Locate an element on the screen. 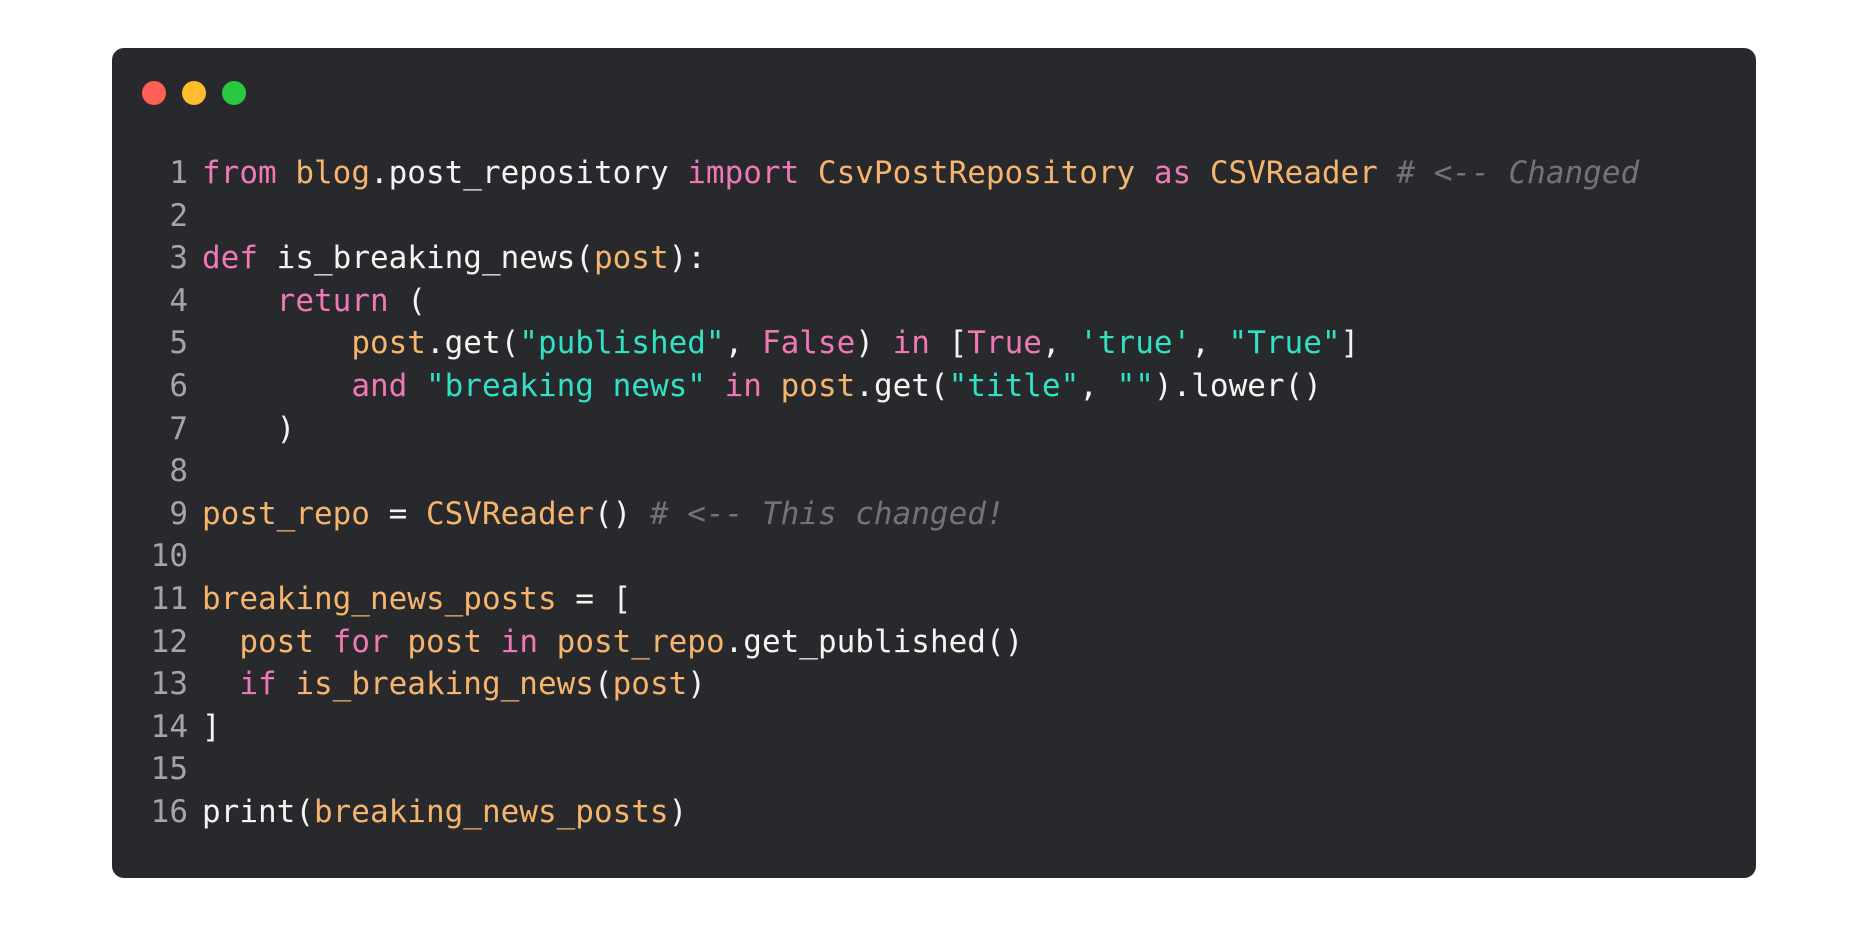 The image size is (1868, 926). code-token: ).lower() is located at coordinates (1237, 385).